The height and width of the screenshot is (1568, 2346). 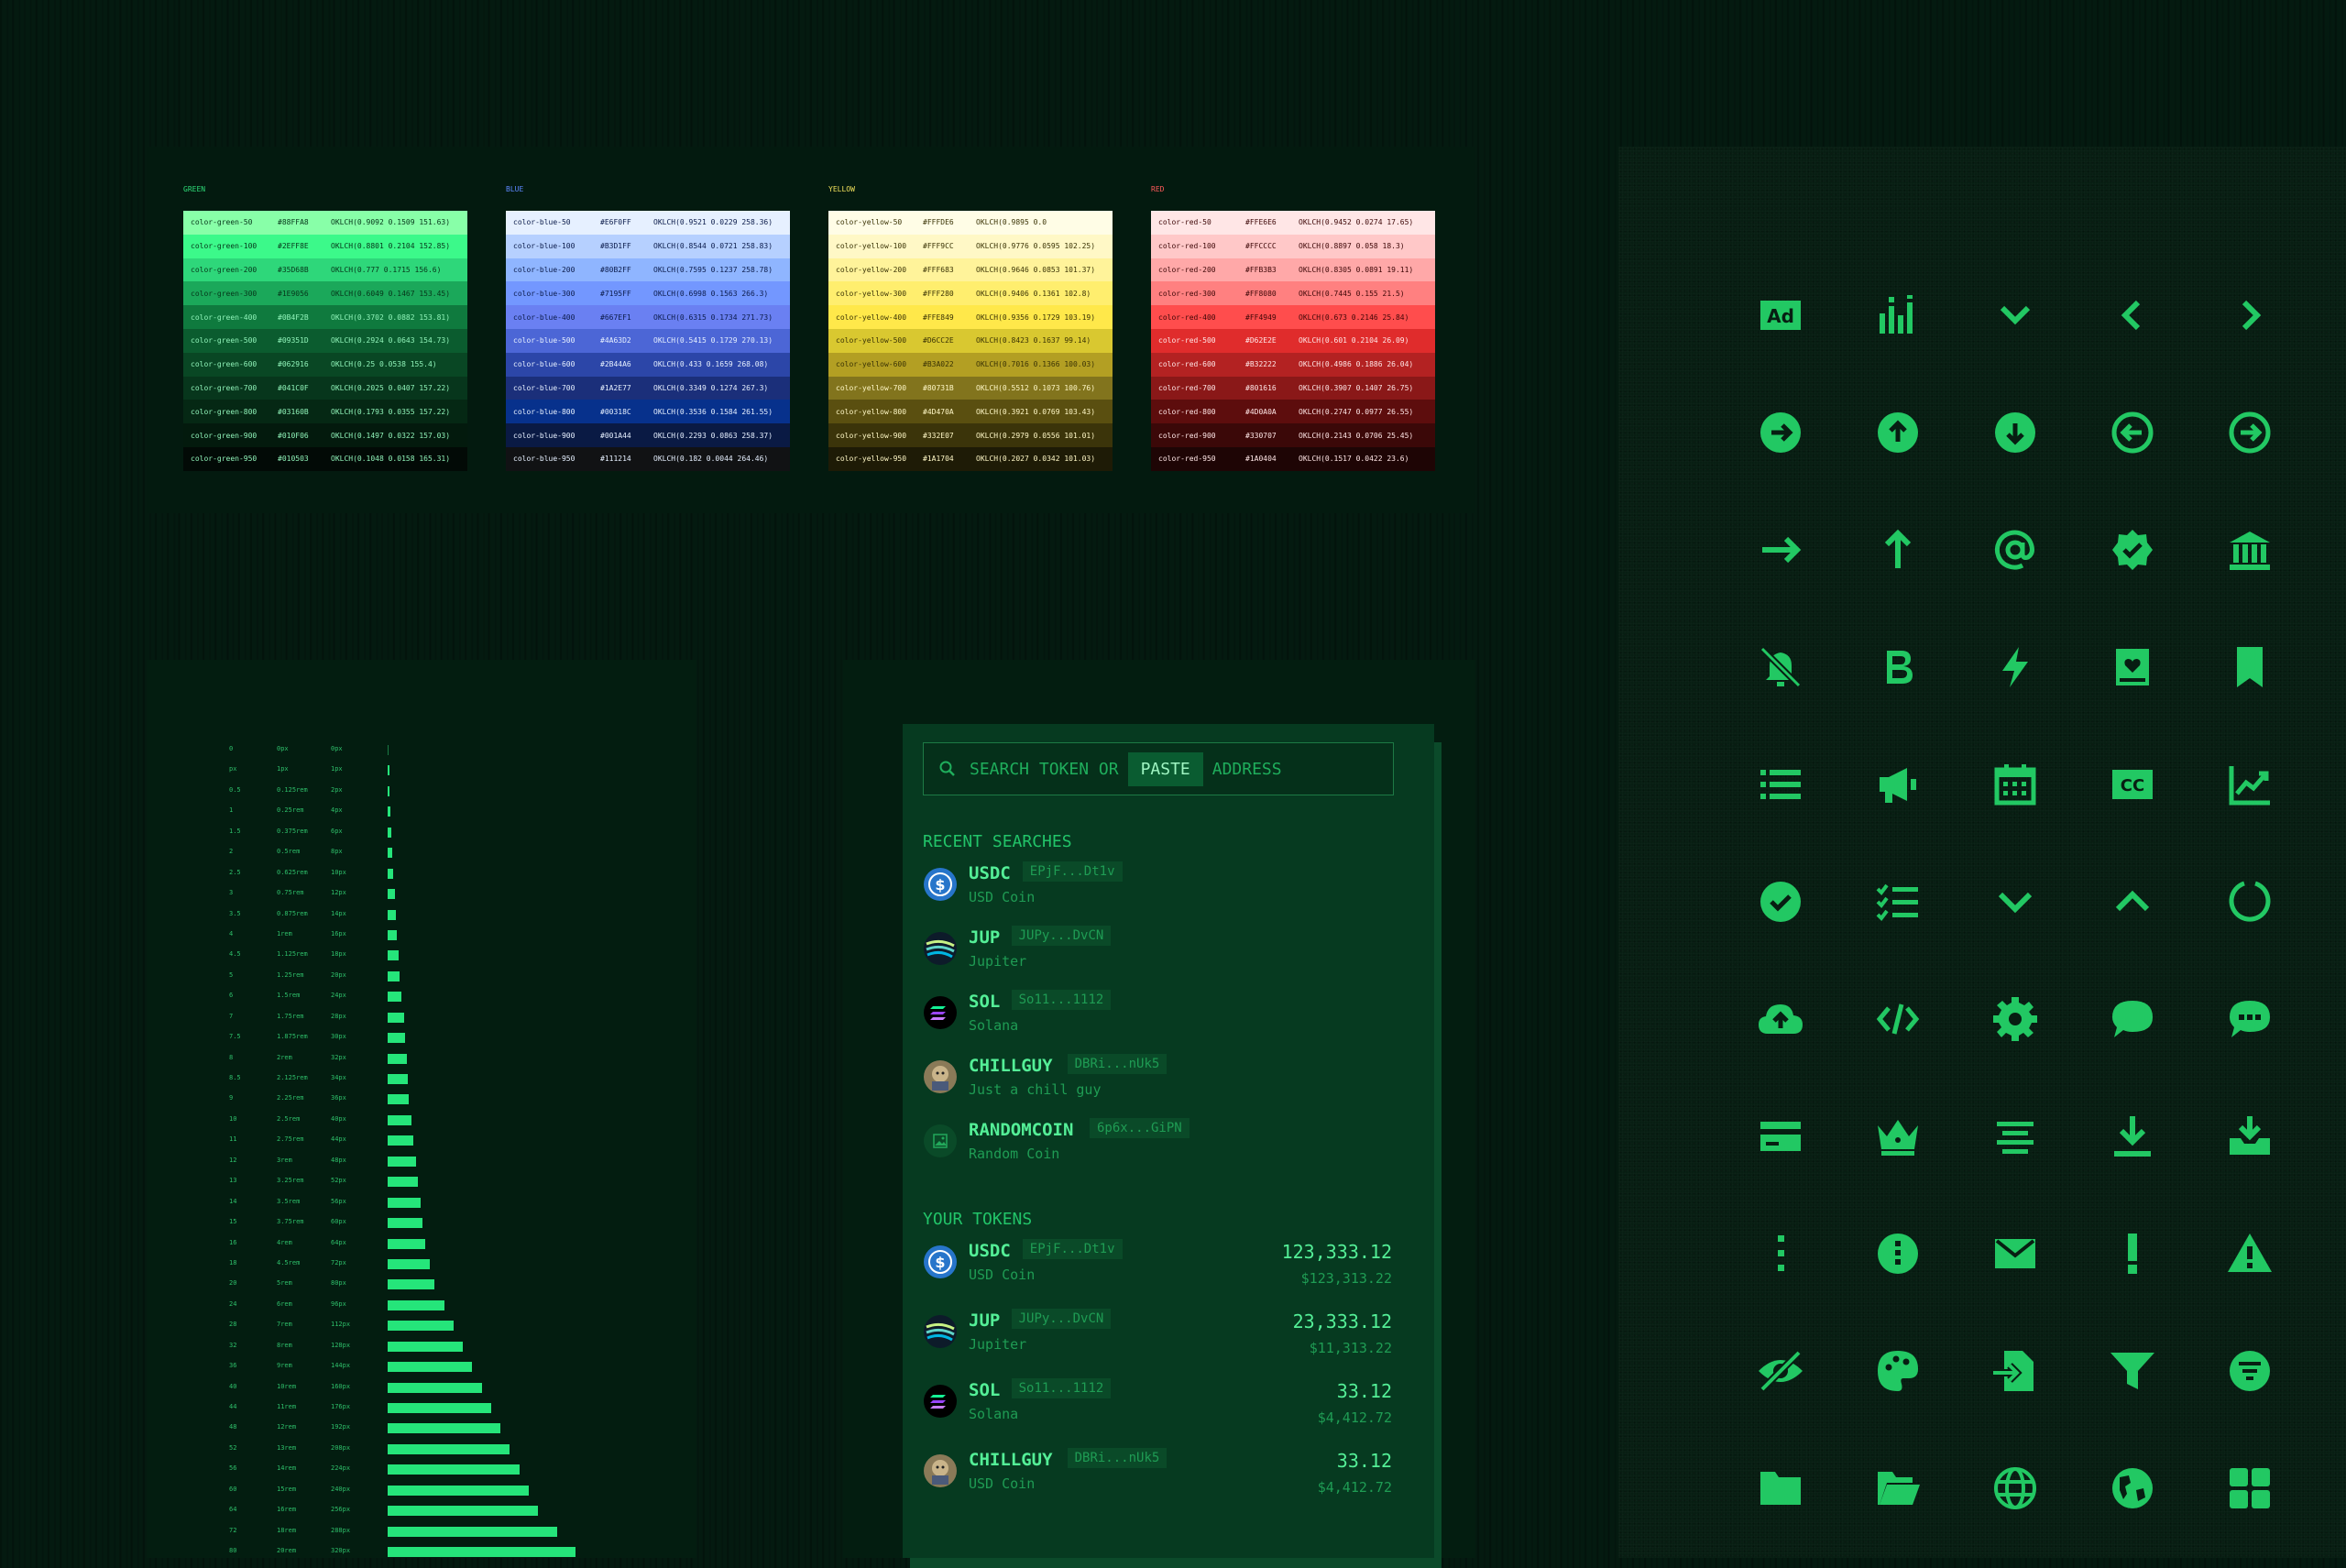 I want to click on paste-button: PASTE, so click(x=1165, y=768).